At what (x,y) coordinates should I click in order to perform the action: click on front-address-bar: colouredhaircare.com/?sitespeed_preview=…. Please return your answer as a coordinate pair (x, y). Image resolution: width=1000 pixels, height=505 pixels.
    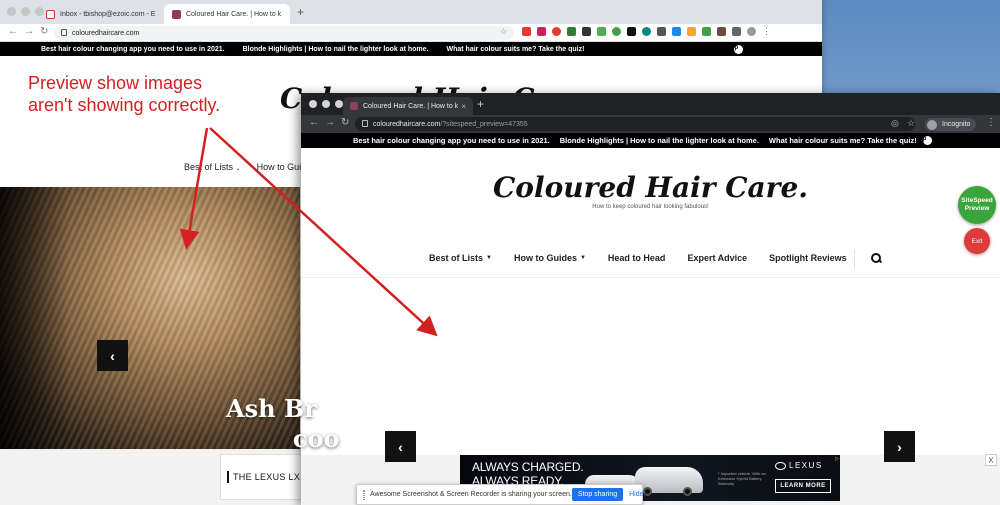
    Looking at the image, I should click on (635, 124).